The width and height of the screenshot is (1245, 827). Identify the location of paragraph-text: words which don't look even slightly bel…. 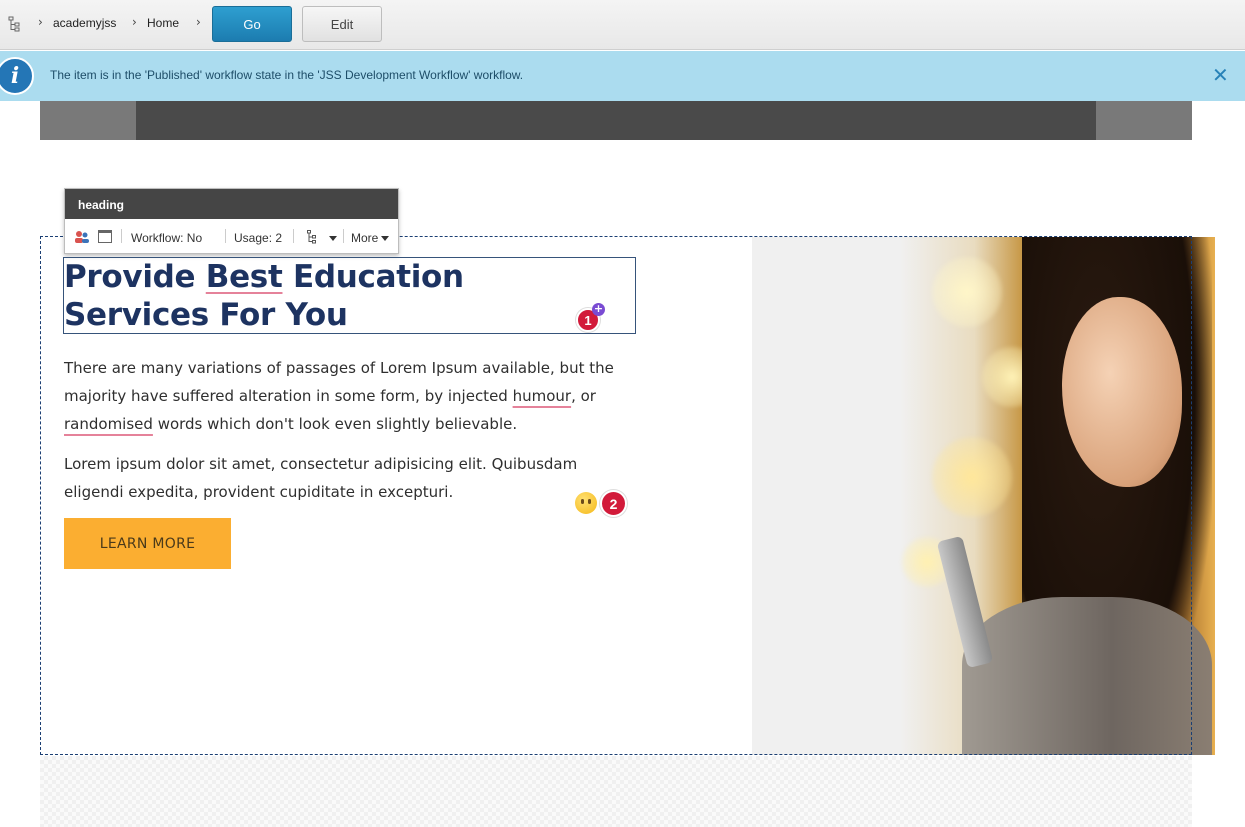
(335, 424).